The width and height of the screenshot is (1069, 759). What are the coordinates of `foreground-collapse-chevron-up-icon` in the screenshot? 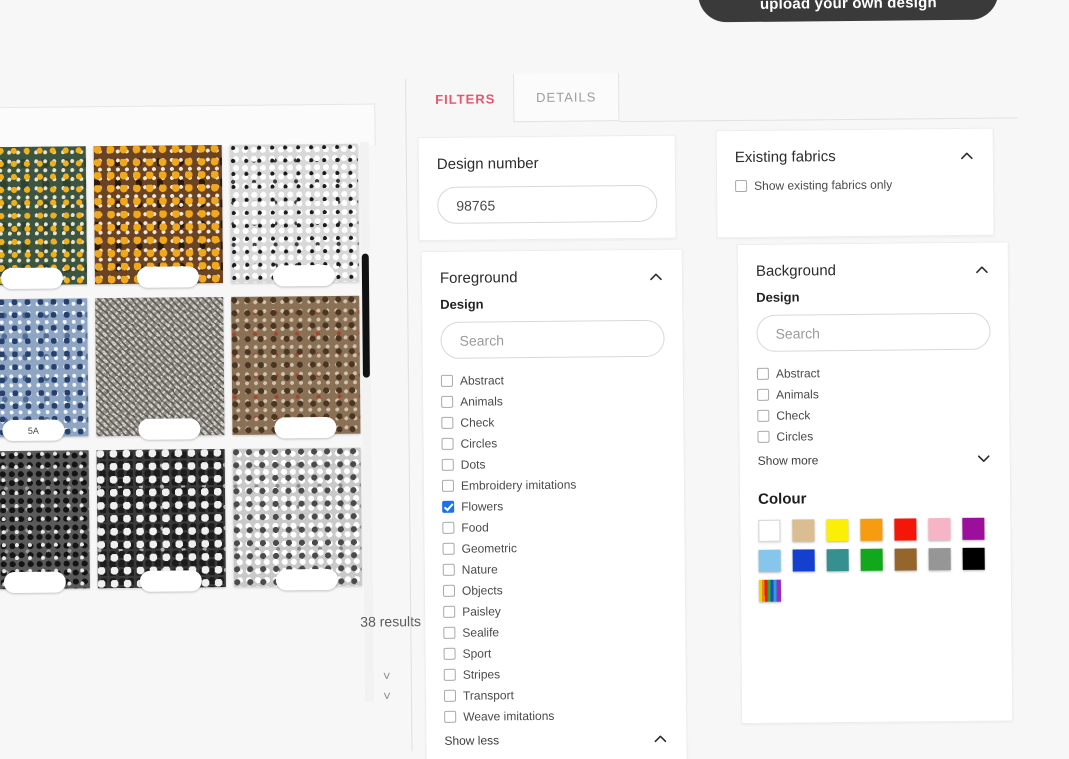 It's located at (656, 276).